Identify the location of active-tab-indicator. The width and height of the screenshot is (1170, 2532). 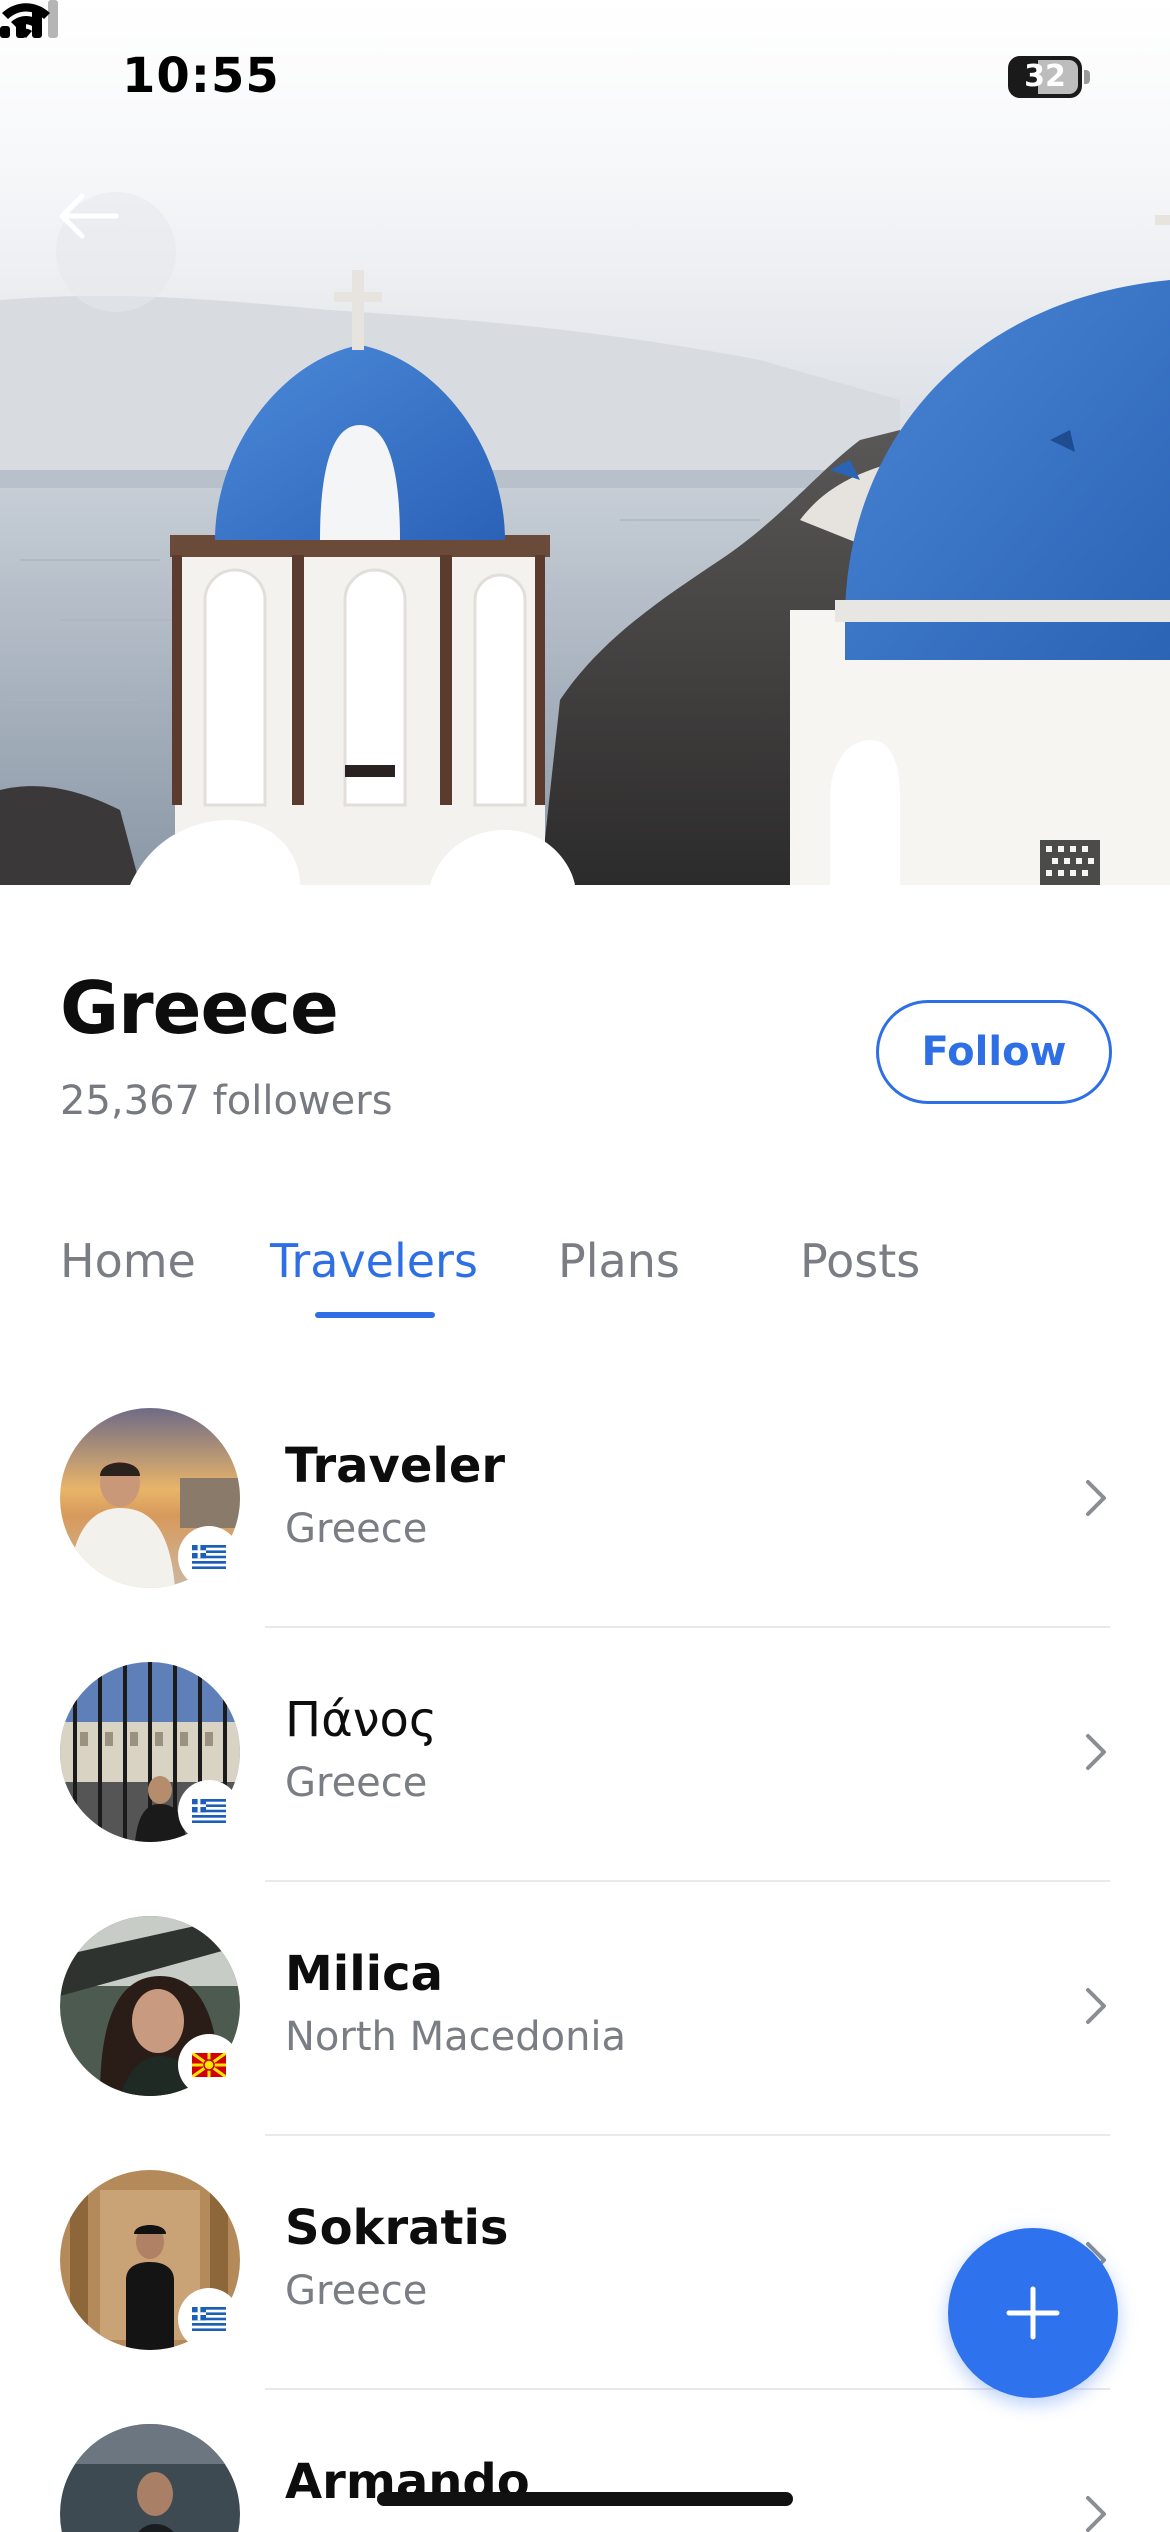
(375, 1315).